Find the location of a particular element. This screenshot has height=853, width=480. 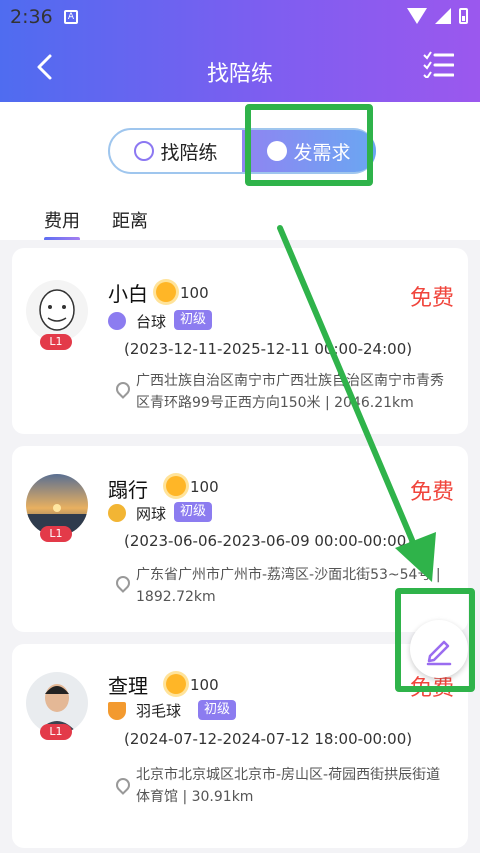

time-range: (2023-12-11-2025-12-11 00:00-24:00) is located at coordinates (268, 349).